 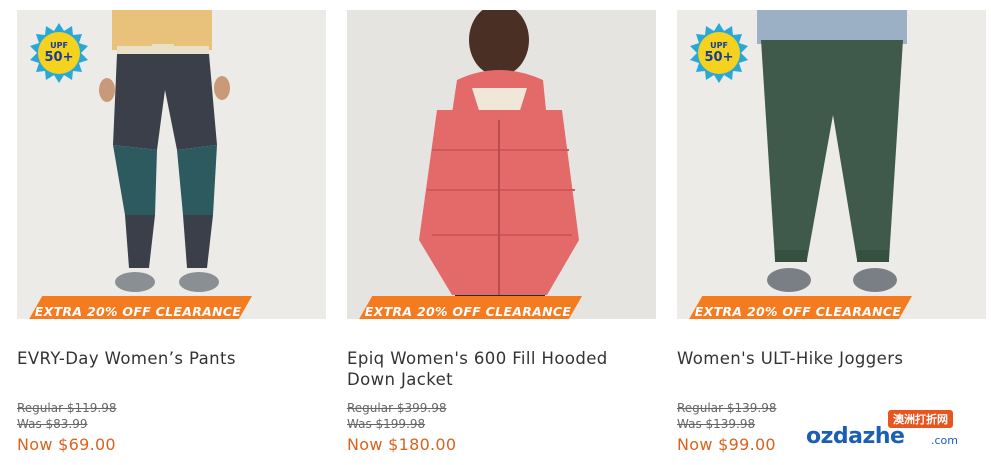 What do you see at coordinates (497, 358) in the screenshot?
I see `product-title-line1: Epiq Women's 600 Fill Hooded` at bounding box center [497, 358].